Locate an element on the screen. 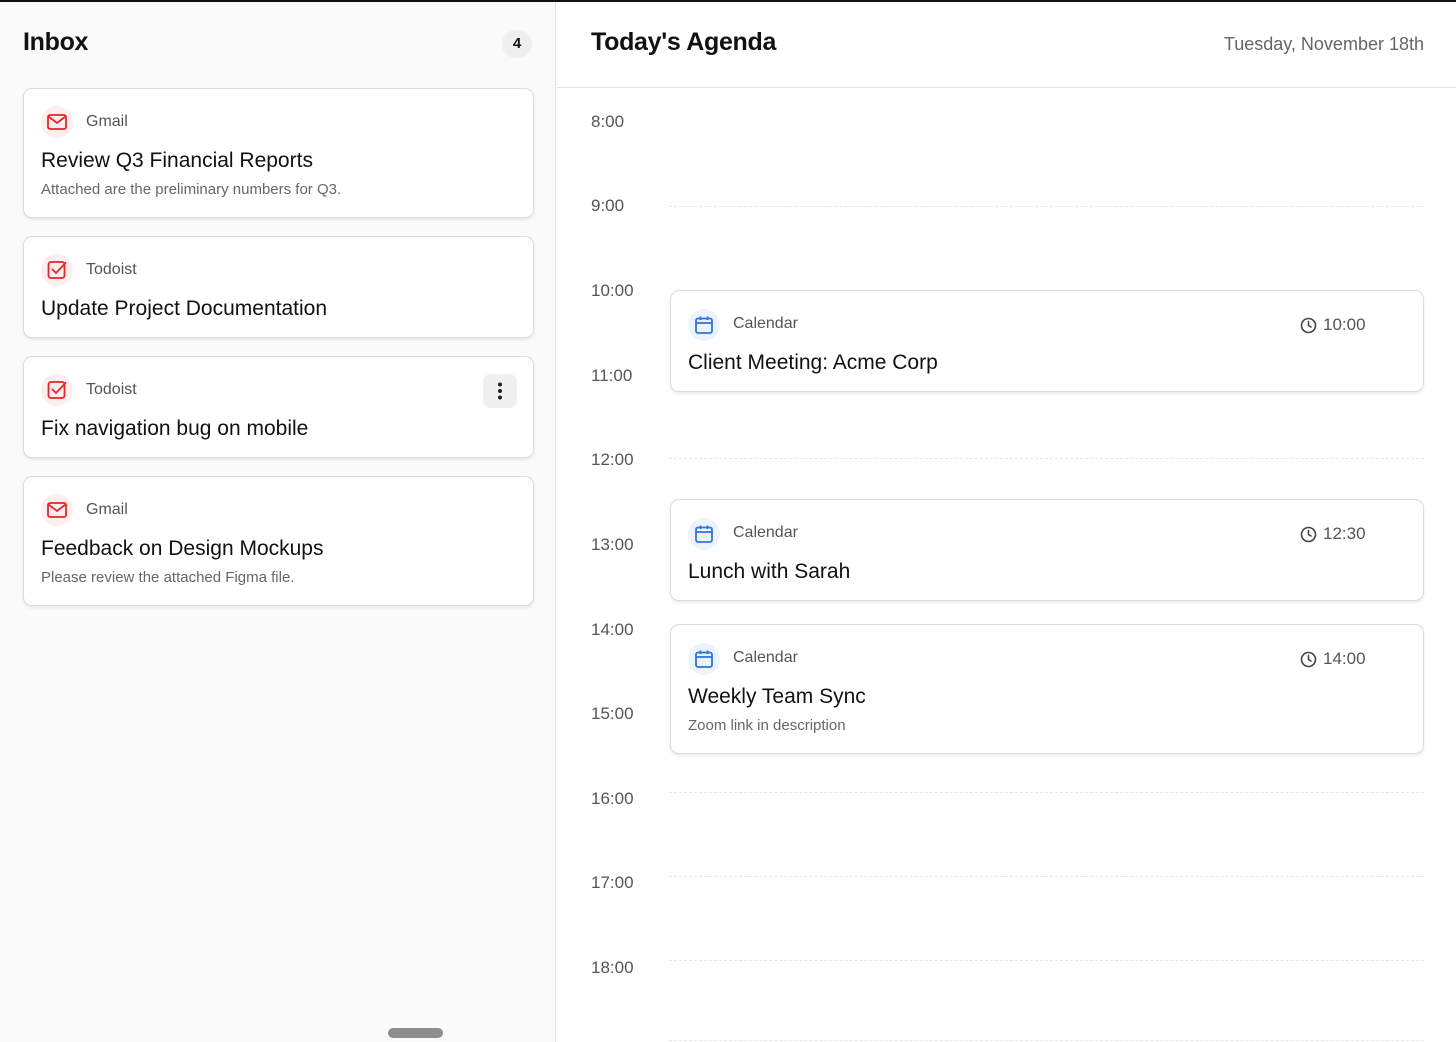  event-subtitle: Zoom link in description is located at coordinates (767, 725).